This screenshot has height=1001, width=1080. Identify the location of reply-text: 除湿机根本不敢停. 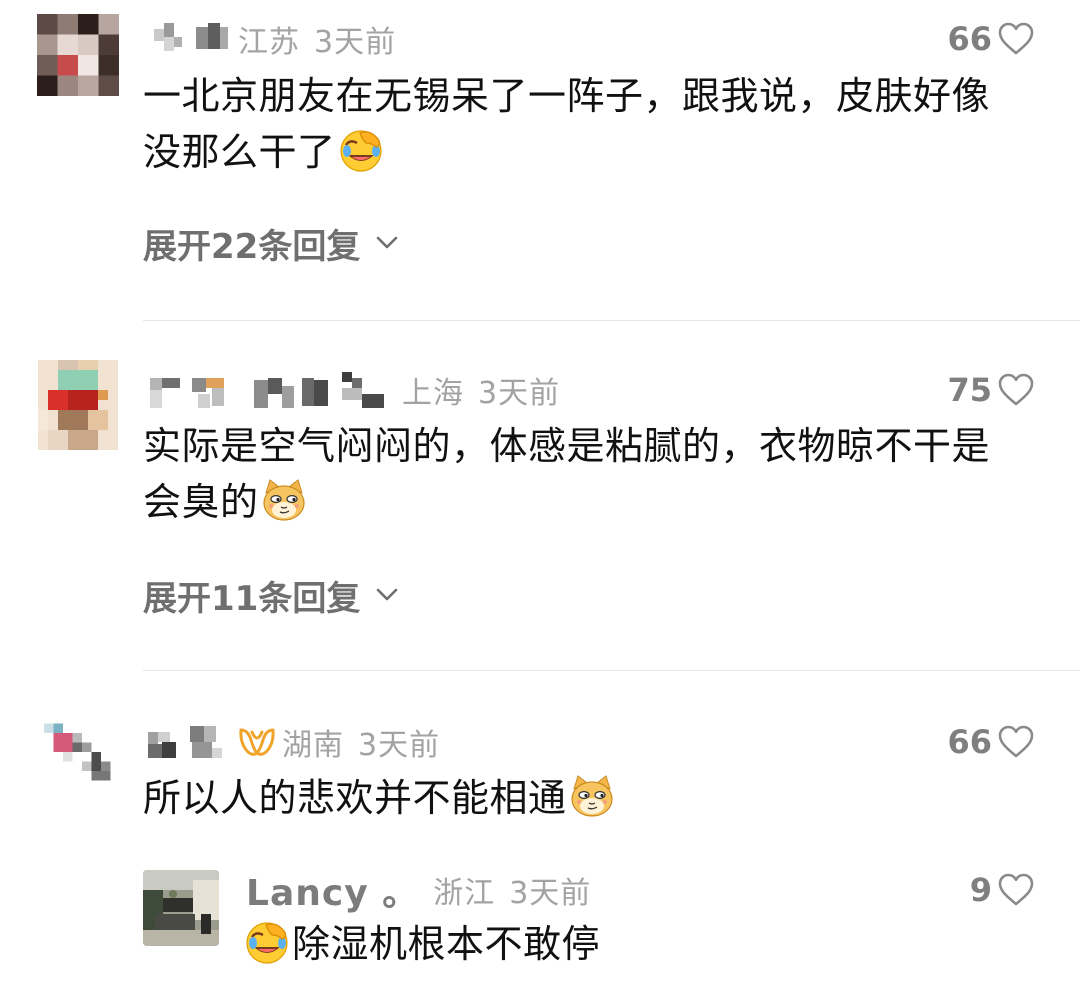
(634, 944).